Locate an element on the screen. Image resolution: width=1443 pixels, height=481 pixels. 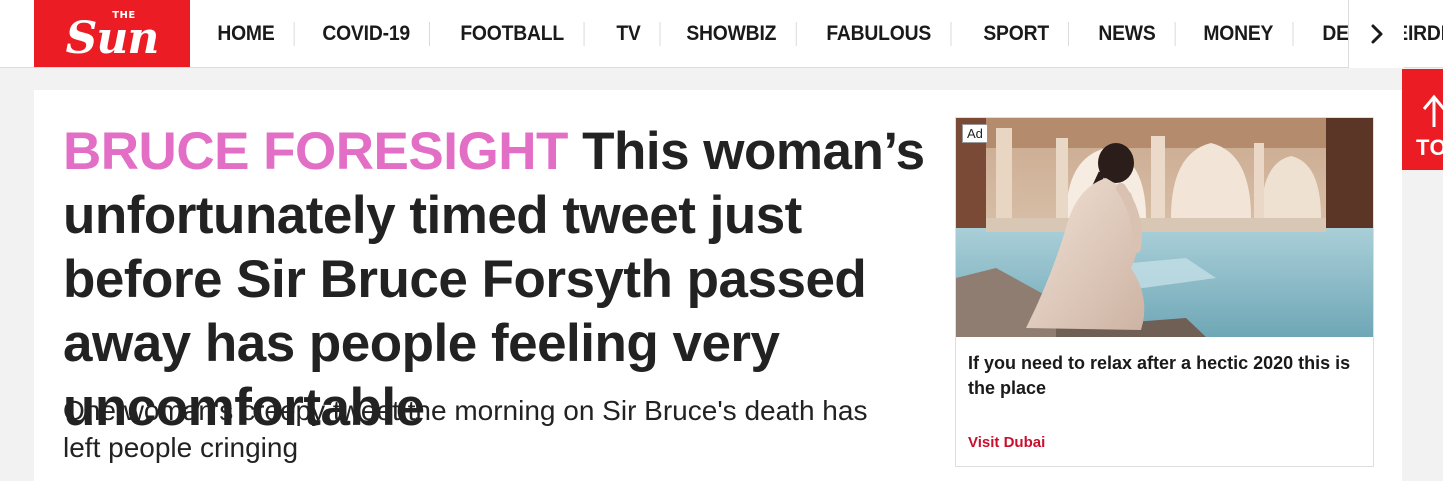
nav-item-sport: SPORT is located at coordinates (1017, 34).